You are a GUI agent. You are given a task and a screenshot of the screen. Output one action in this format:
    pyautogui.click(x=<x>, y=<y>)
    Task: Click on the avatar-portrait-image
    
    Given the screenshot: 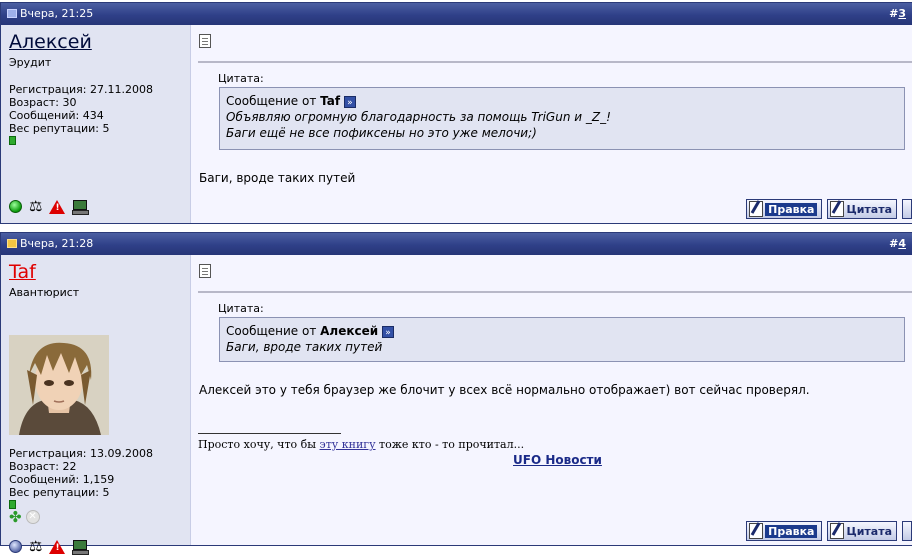 What is the action you would take?
    pyautogui.click(x=59, y=385)
    